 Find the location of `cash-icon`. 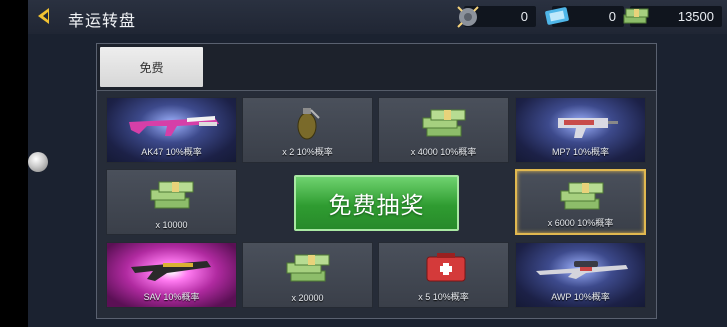

cash-icon is located at coordinates (636, 16).